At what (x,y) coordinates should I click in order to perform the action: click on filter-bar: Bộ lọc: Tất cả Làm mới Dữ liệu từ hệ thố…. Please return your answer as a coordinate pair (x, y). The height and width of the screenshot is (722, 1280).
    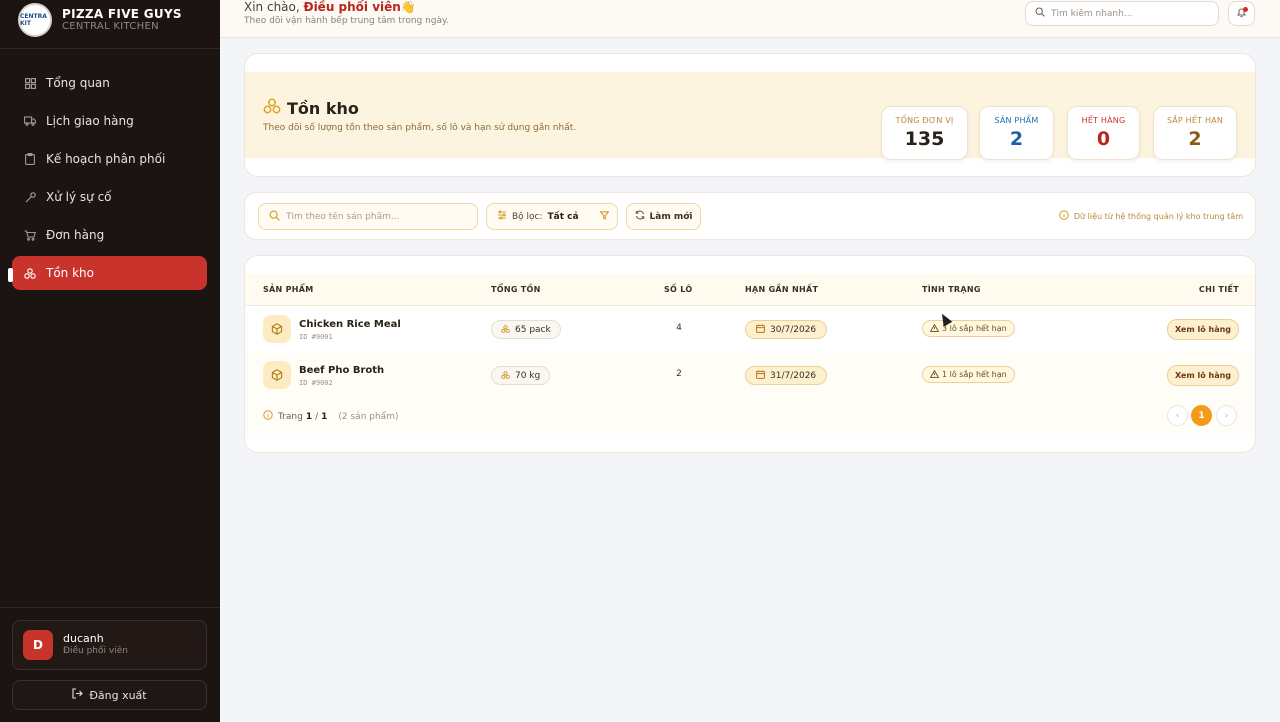
    Looking at the image, I should click on (750, 216).